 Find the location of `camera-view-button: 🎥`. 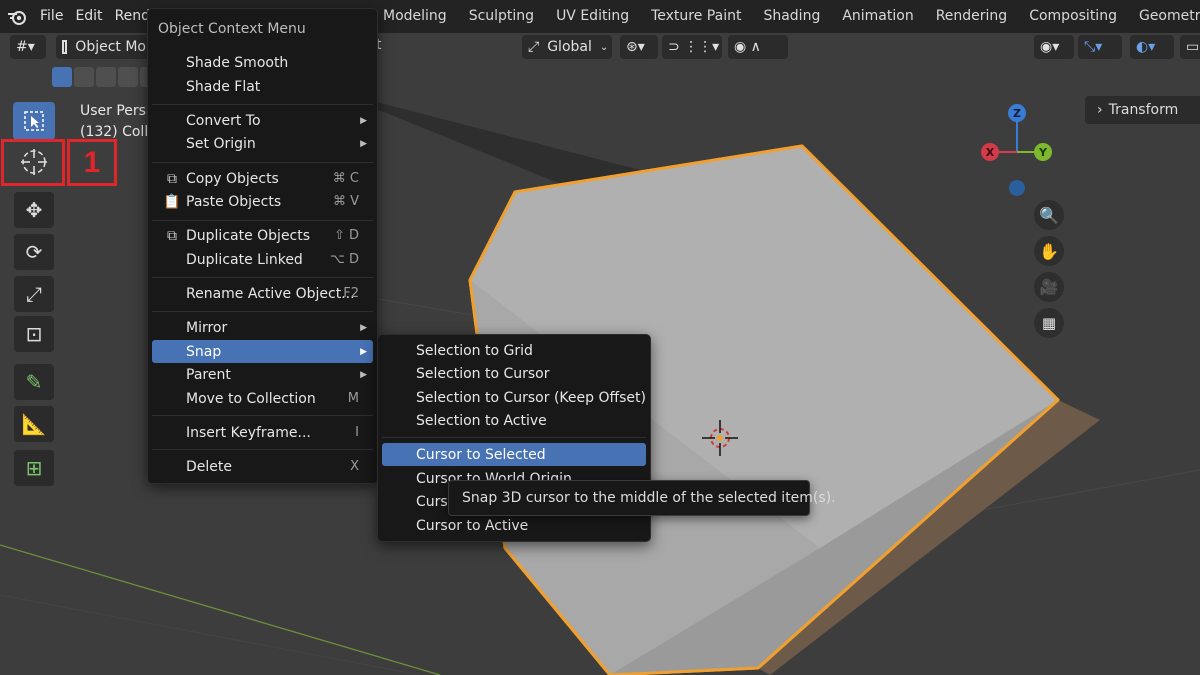

camera-view-button: 🎥 is located at coordinates (1049, 287).